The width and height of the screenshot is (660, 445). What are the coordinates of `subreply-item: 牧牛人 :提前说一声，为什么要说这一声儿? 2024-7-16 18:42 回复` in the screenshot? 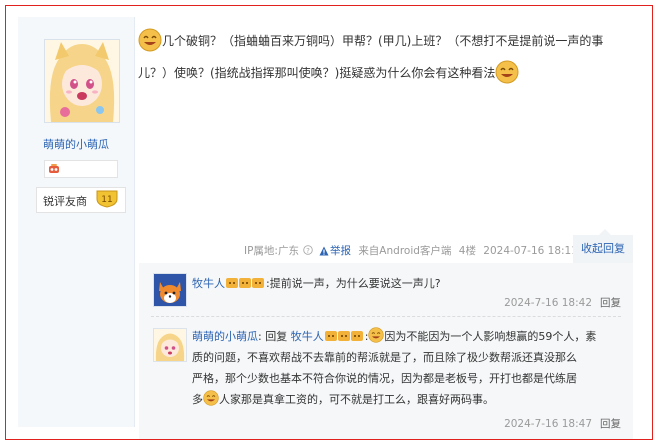 It's located at (386, 289).